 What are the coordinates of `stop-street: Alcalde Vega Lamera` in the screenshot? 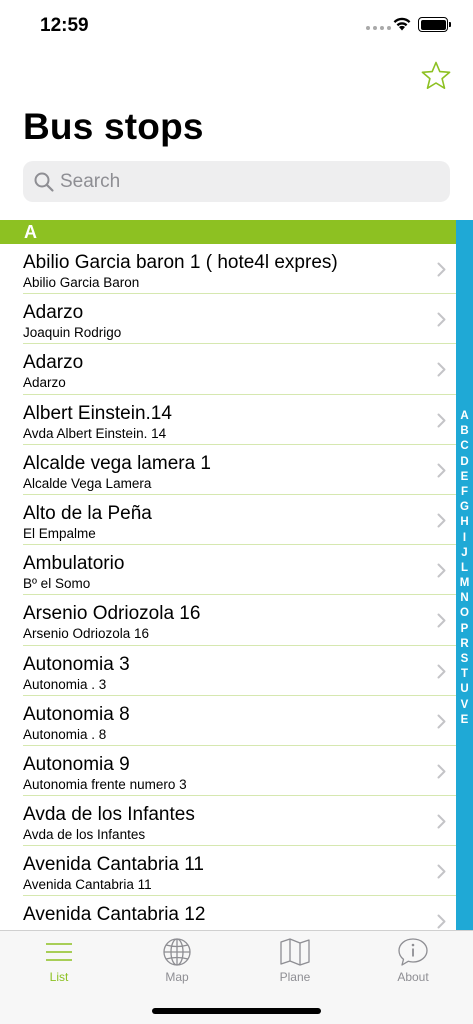 It's located at (87, 483).